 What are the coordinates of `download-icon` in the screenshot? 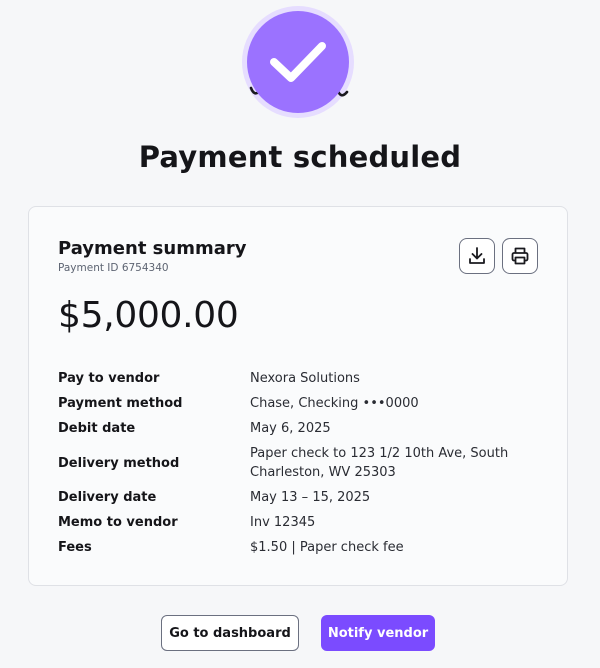 It's located at (477, 255).